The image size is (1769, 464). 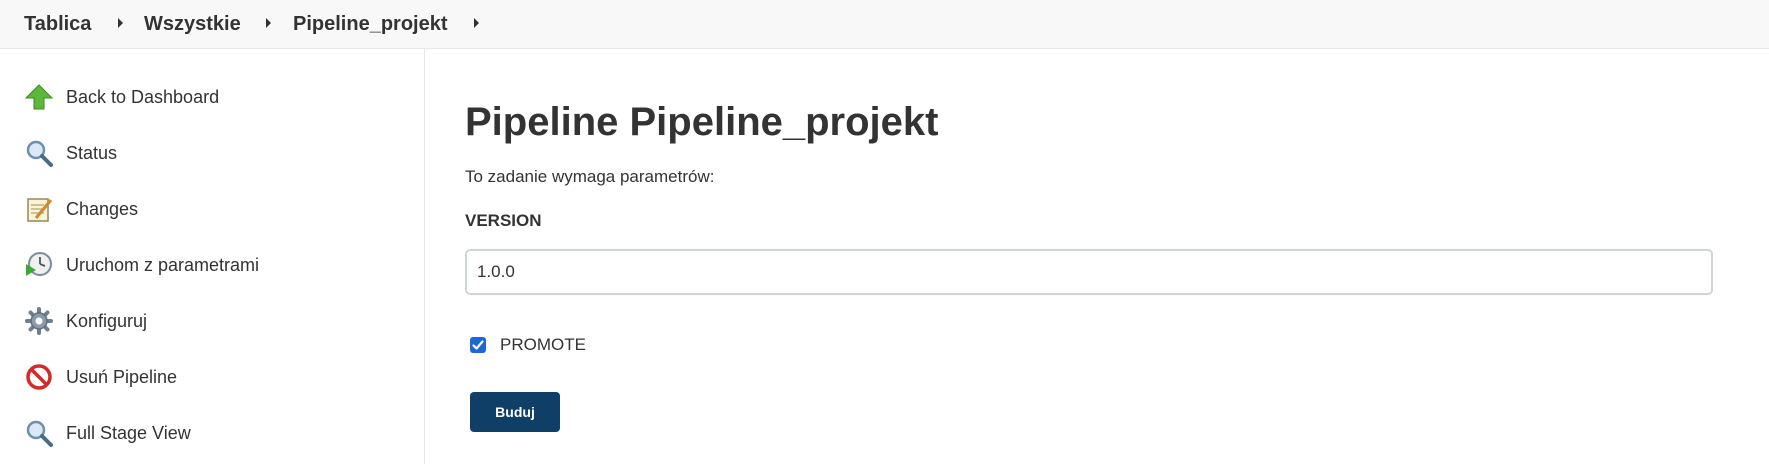 I want to click on breadcrumb-item-pipeline-projekt: Pipeline_projekt, so click(x=370, y=24).